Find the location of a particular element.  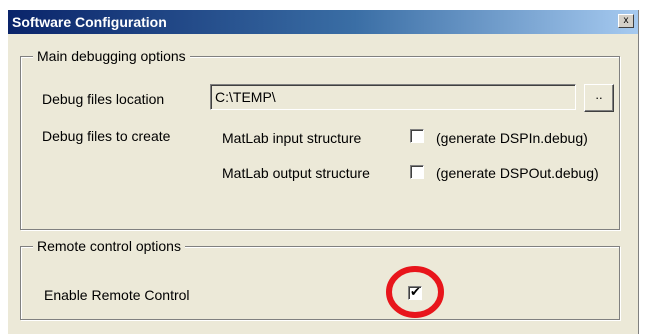

browse-button-label: .. is located at coordinates (599, 94).